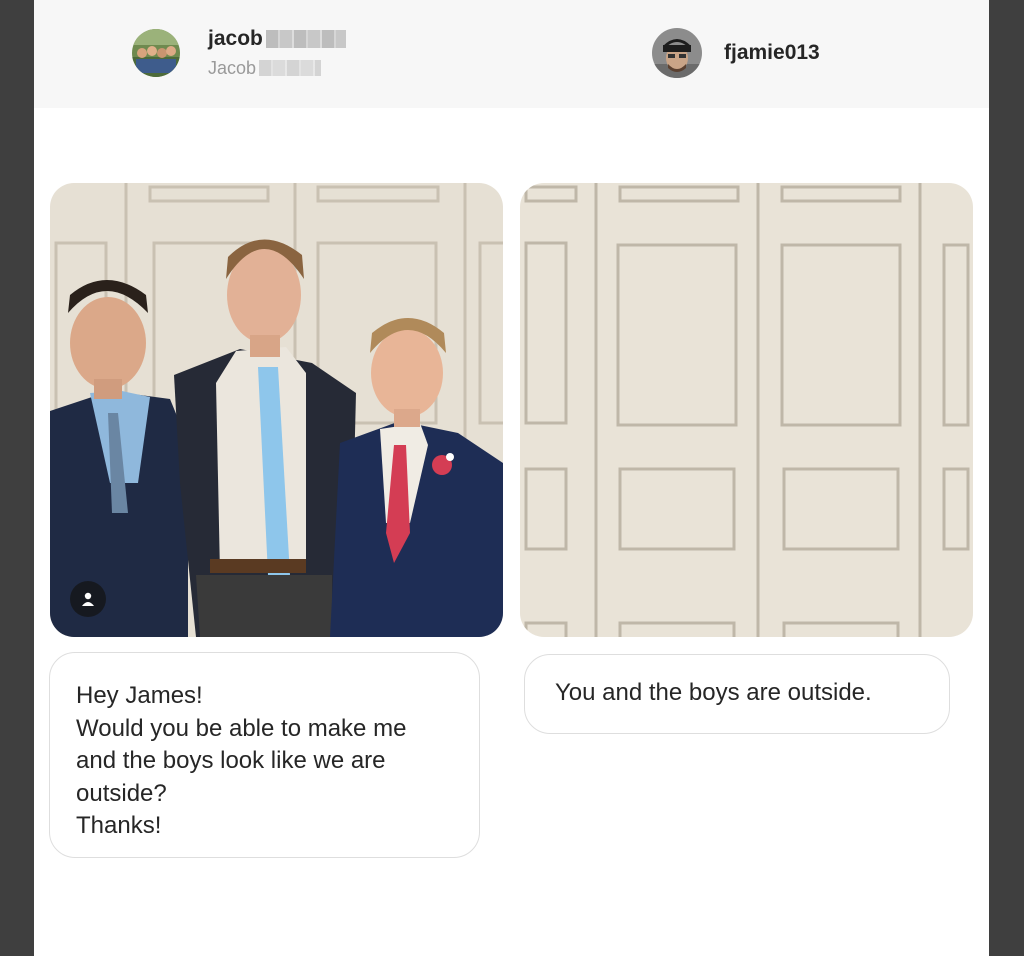 The image size is (1024, 956). What do you see at coordinates (713, 692) in the screenshot?
I see `reply-text: You and the boys are outside.` at bounding box center [713, 692].